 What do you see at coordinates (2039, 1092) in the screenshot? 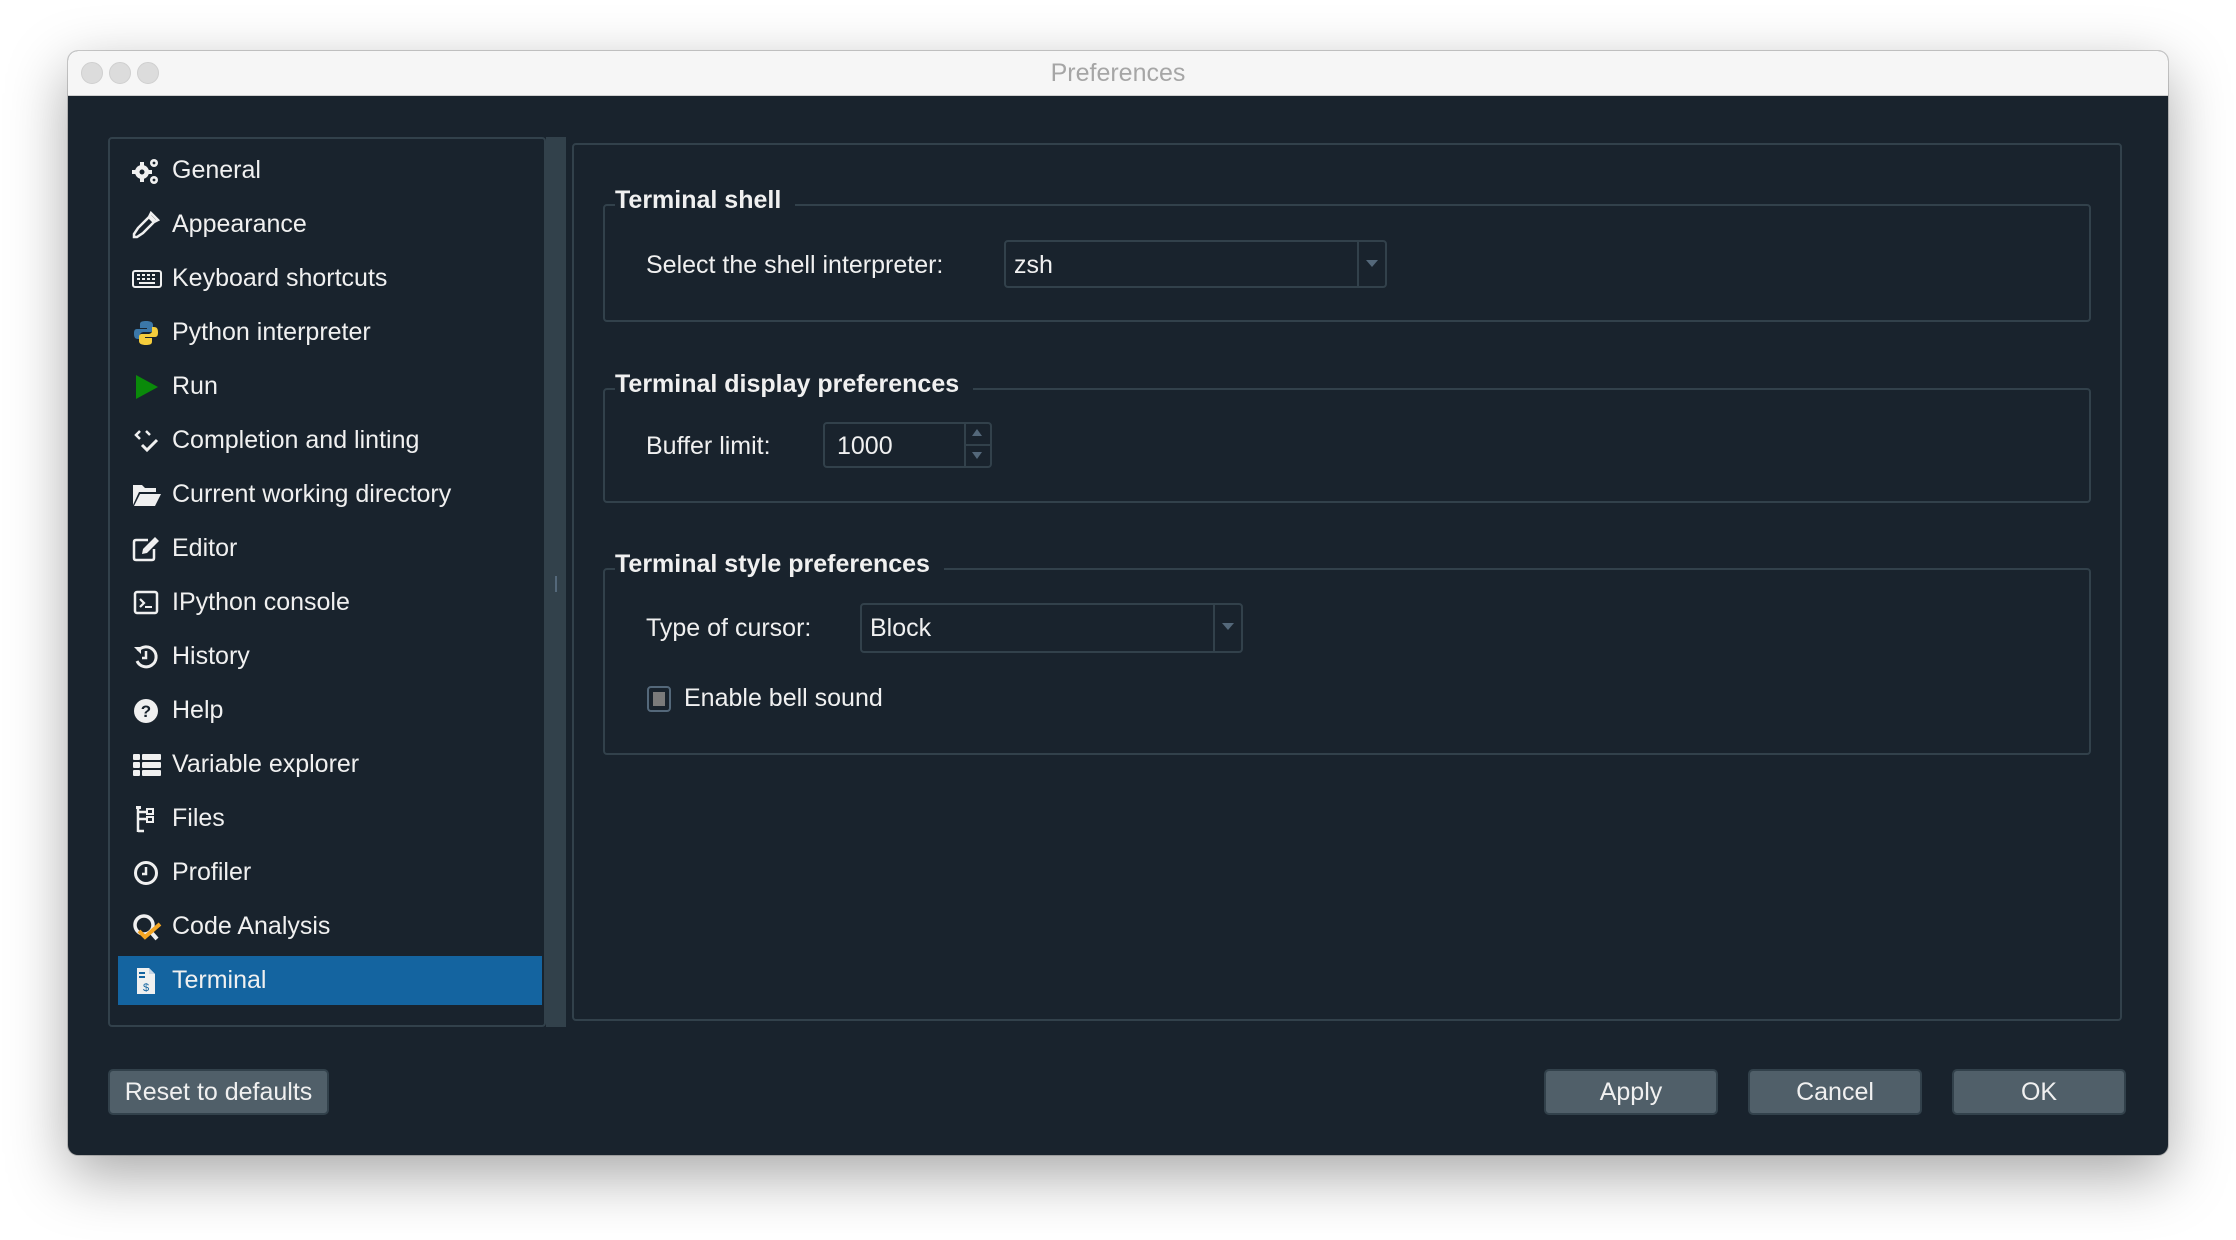
I see `ok-button: OK` at bounding box center [2039, 1092].